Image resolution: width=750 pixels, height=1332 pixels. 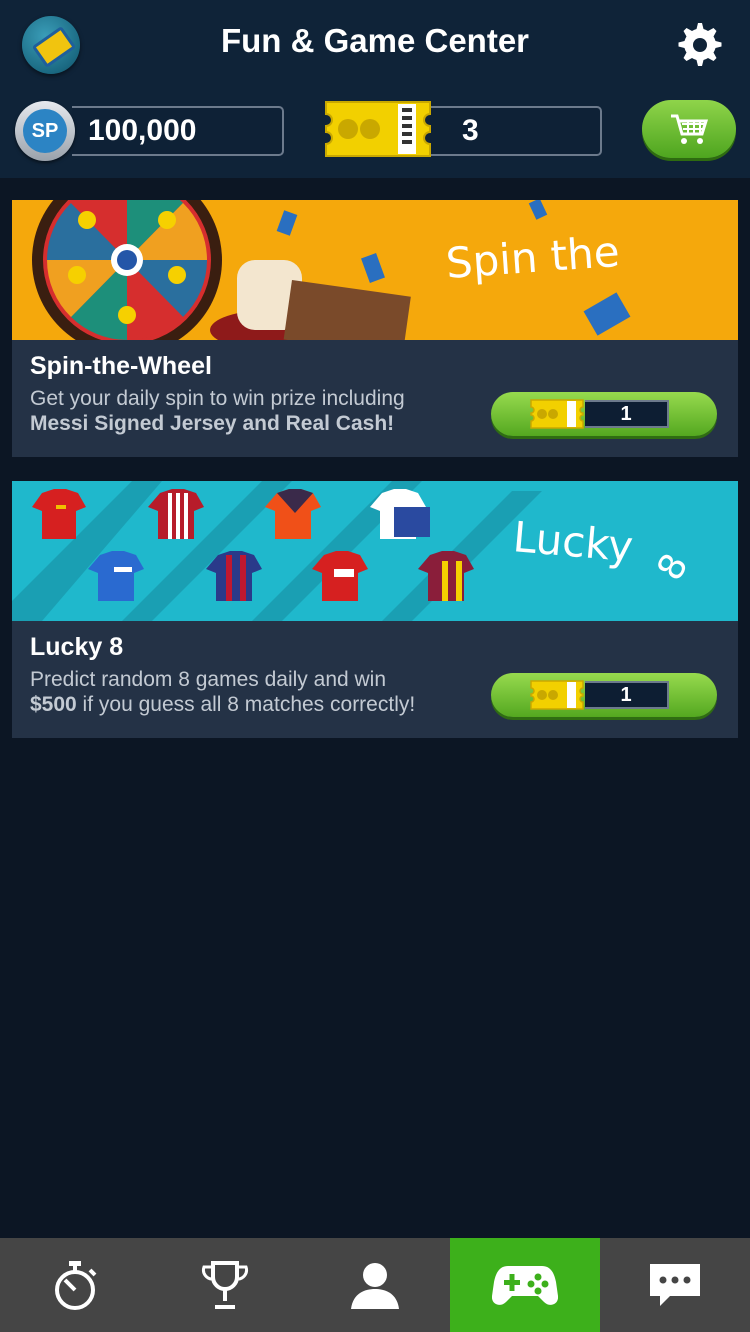 I want to click on shop-cart-button, so click(x=689, y=129).